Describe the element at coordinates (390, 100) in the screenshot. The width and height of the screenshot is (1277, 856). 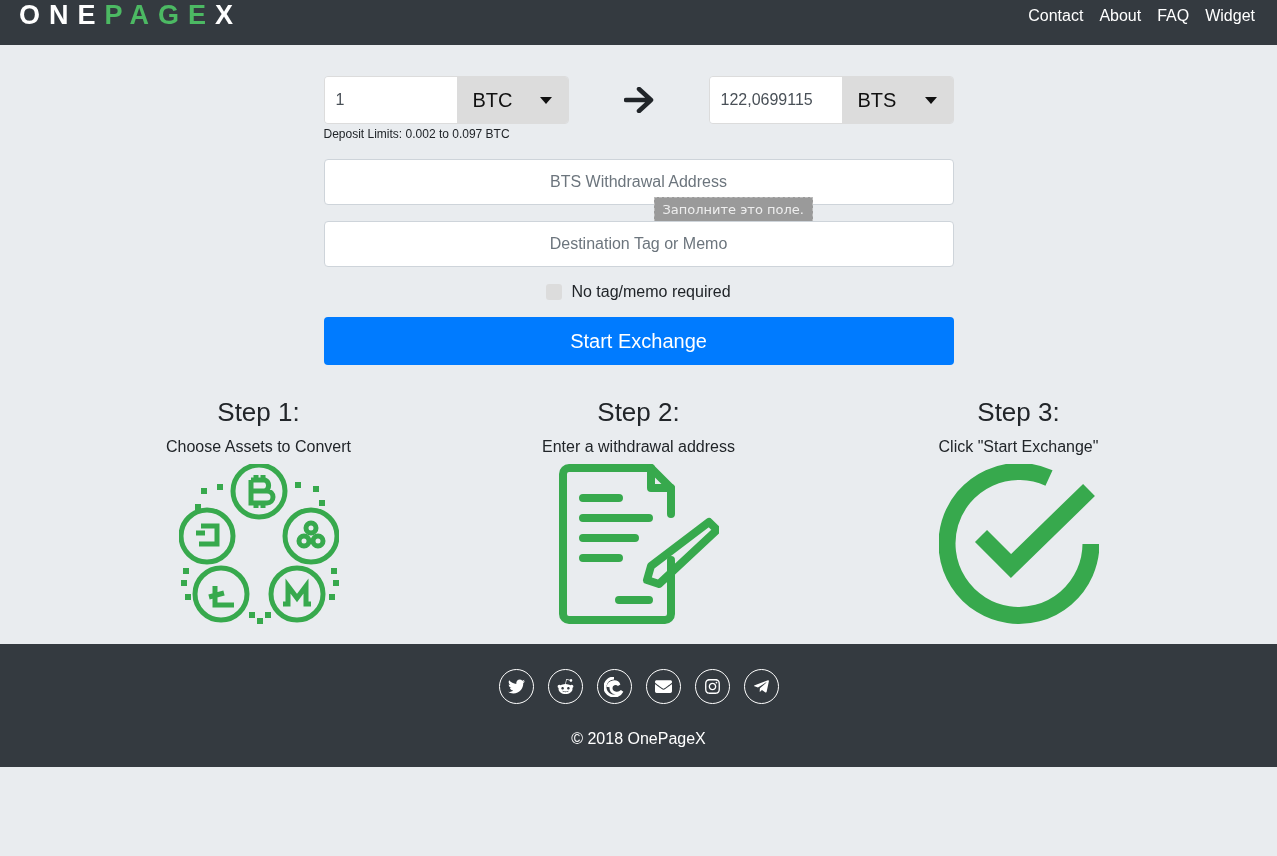
I see `amount-field: 1` at that location.